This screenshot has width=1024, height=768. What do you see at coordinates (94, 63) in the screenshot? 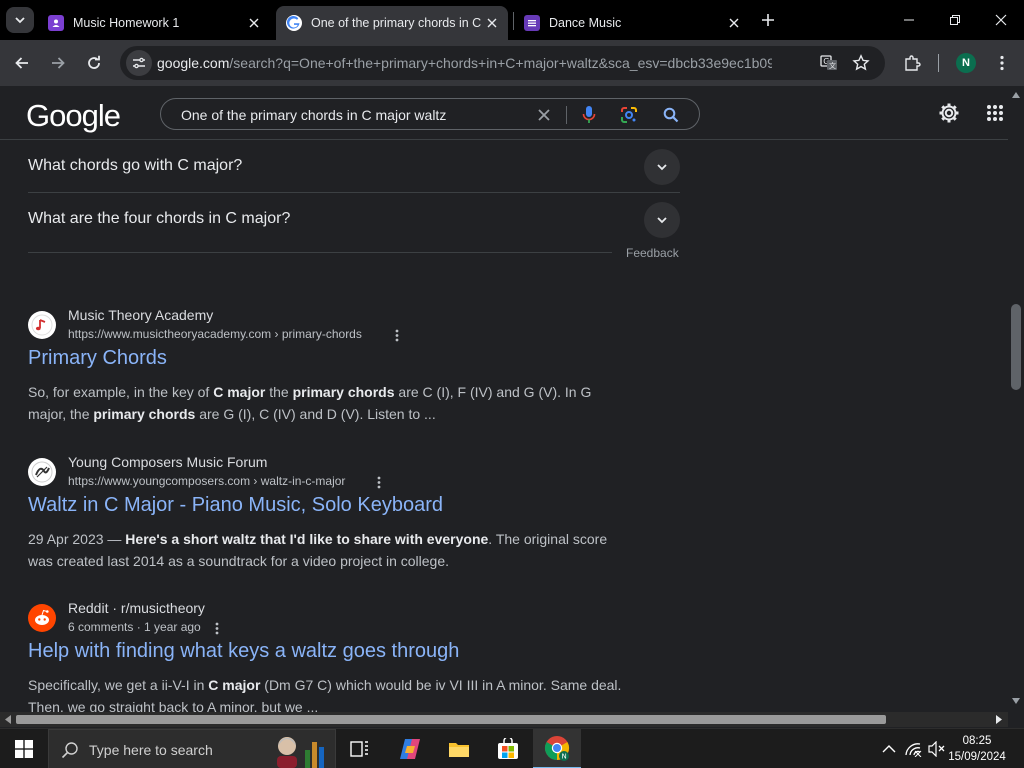
I see `reload-button` at bounding box center [94, 63].